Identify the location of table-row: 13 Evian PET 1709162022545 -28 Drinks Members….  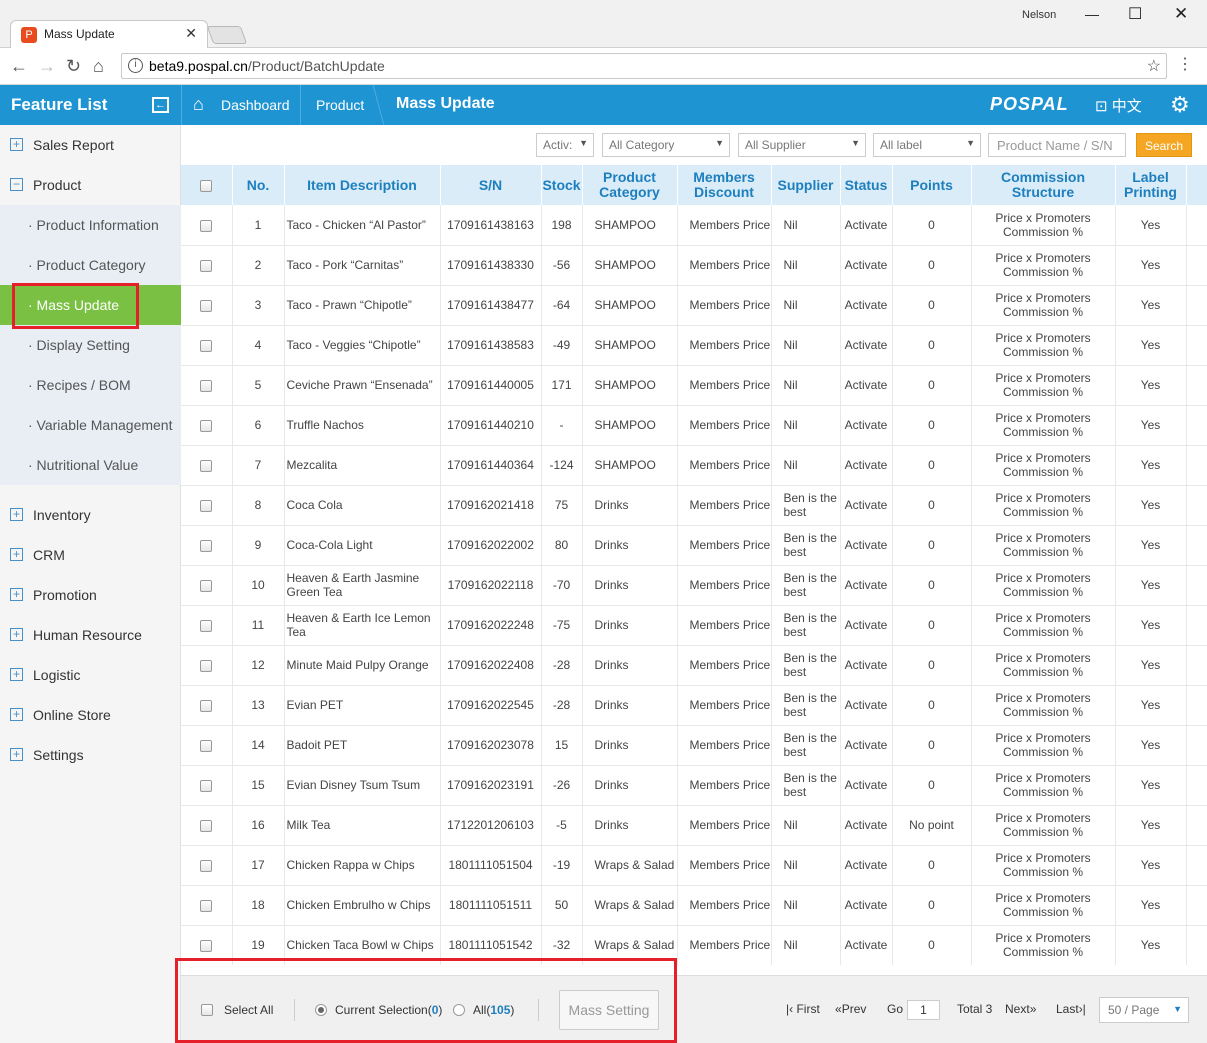
(694, 705).